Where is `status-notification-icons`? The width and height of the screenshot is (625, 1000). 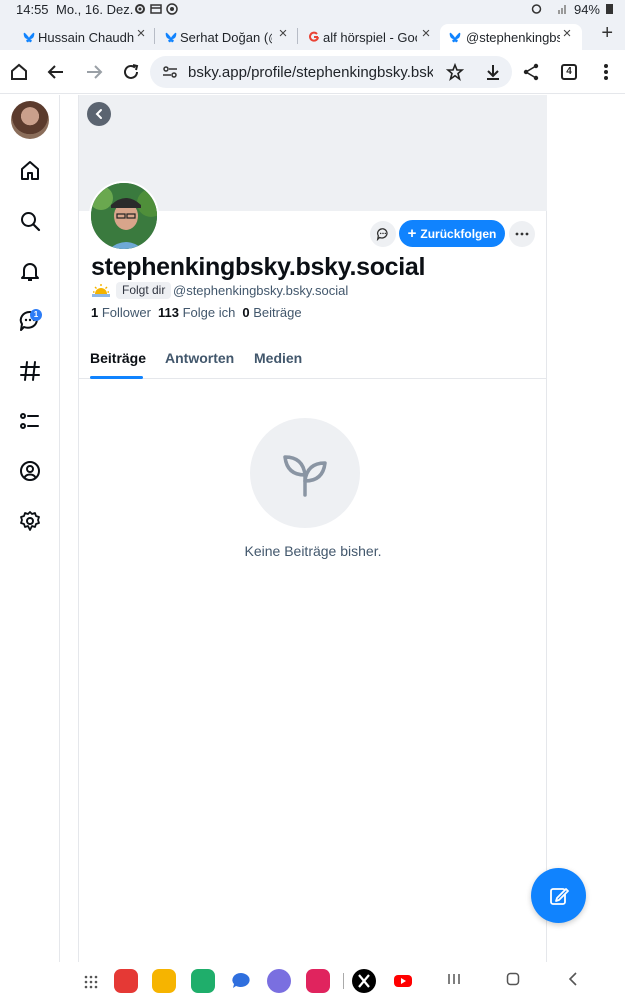 status-notification-icons is located at coordinates (156, 9).